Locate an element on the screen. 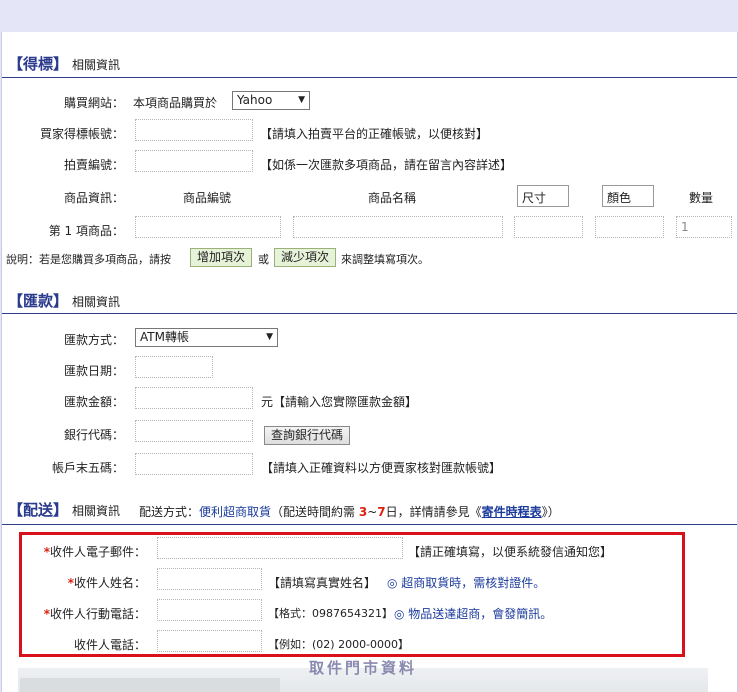 The image size is (738, 692). recipient-name-label-wrap: *收件人姓名： is located at coordinates (87, 582).